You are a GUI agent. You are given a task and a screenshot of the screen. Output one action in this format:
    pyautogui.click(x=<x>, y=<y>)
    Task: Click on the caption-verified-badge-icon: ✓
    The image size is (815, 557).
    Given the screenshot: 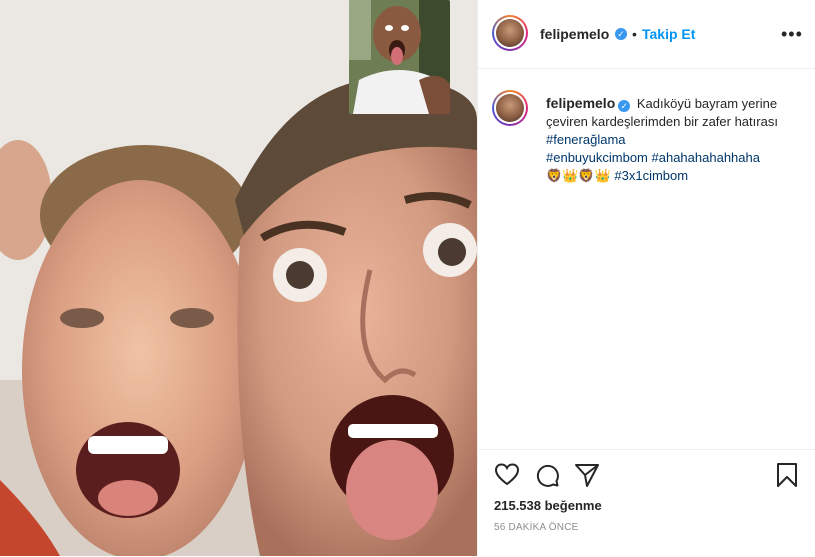 What is the action you would take?
    pyautogui.click(x=624, y=106)
    